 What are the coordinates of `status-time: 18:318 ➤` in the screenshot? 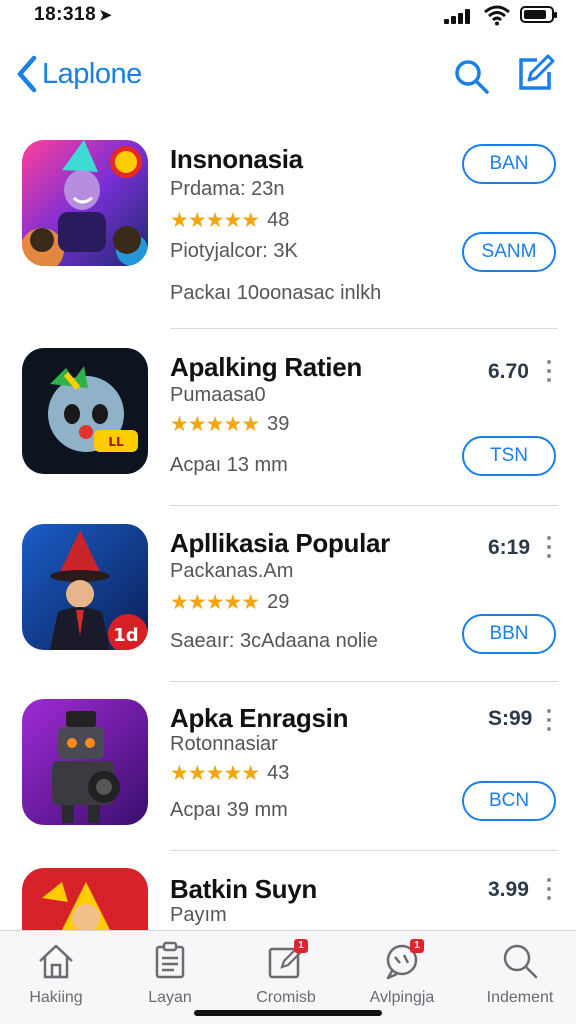 It's located at (73, 14).